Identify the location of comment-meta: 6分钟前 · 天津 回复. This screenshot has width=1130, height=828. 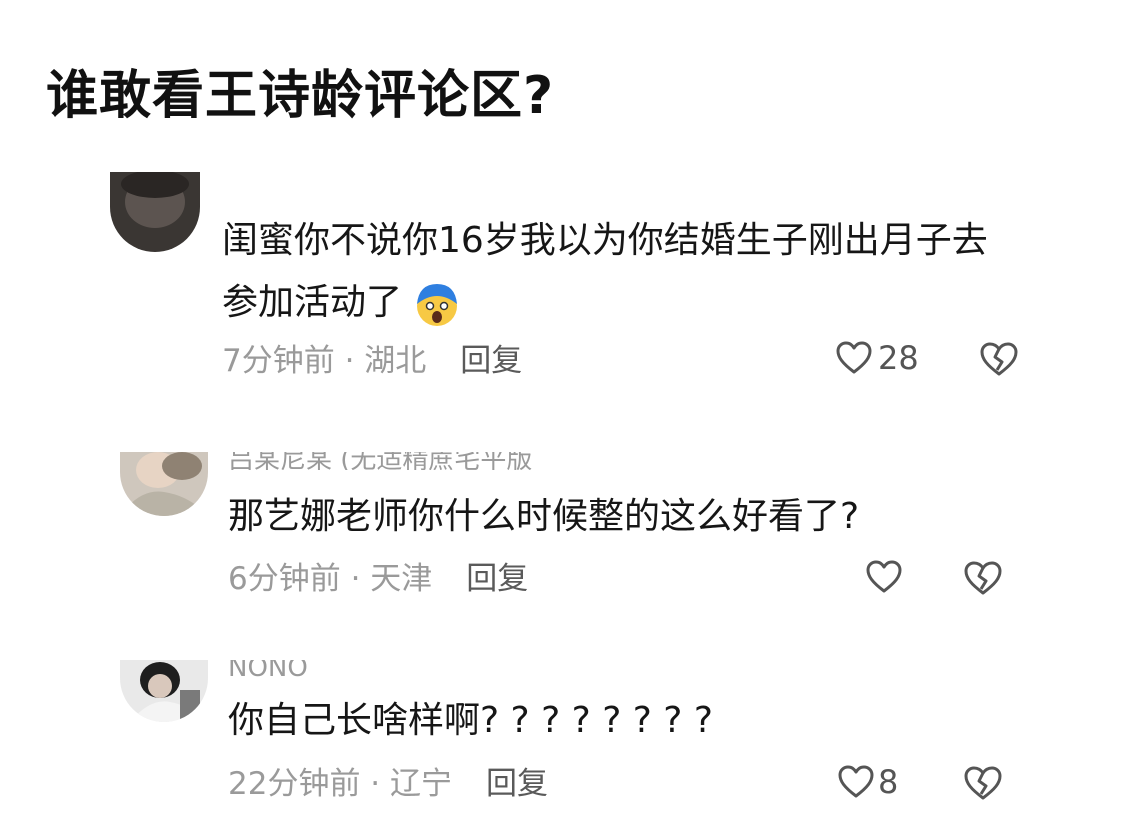
(378, 579).